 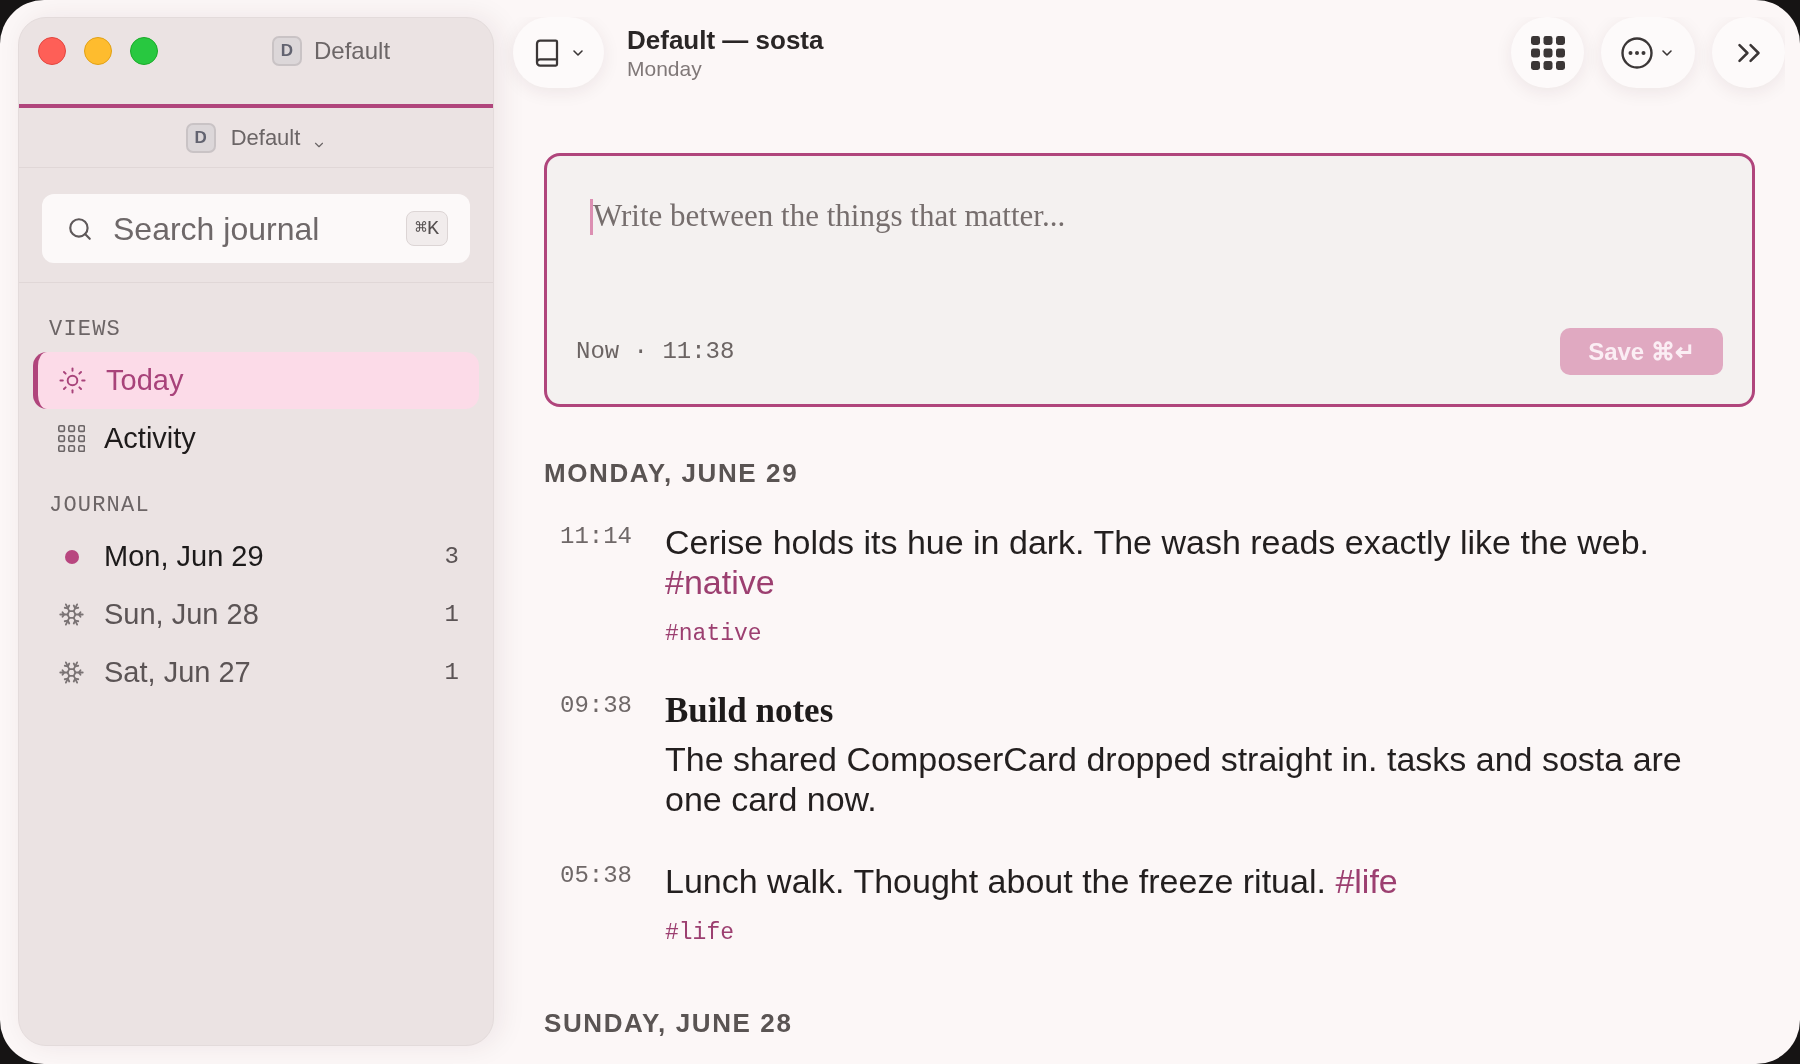 What do you see at coordinates (725, 39) in the screenshot?
I see `page-title: Default — sosta` at bounding box center [725, 39].